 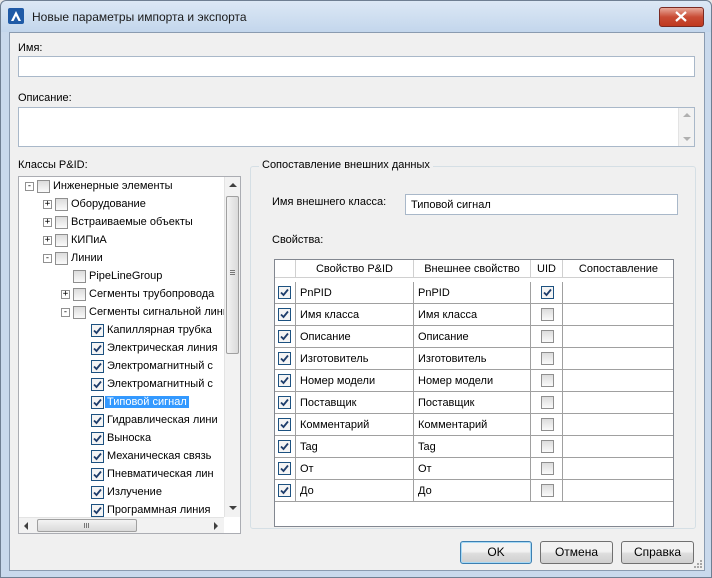 I want to click on external-property-cell: PnPID, so click(x=472, y=293).